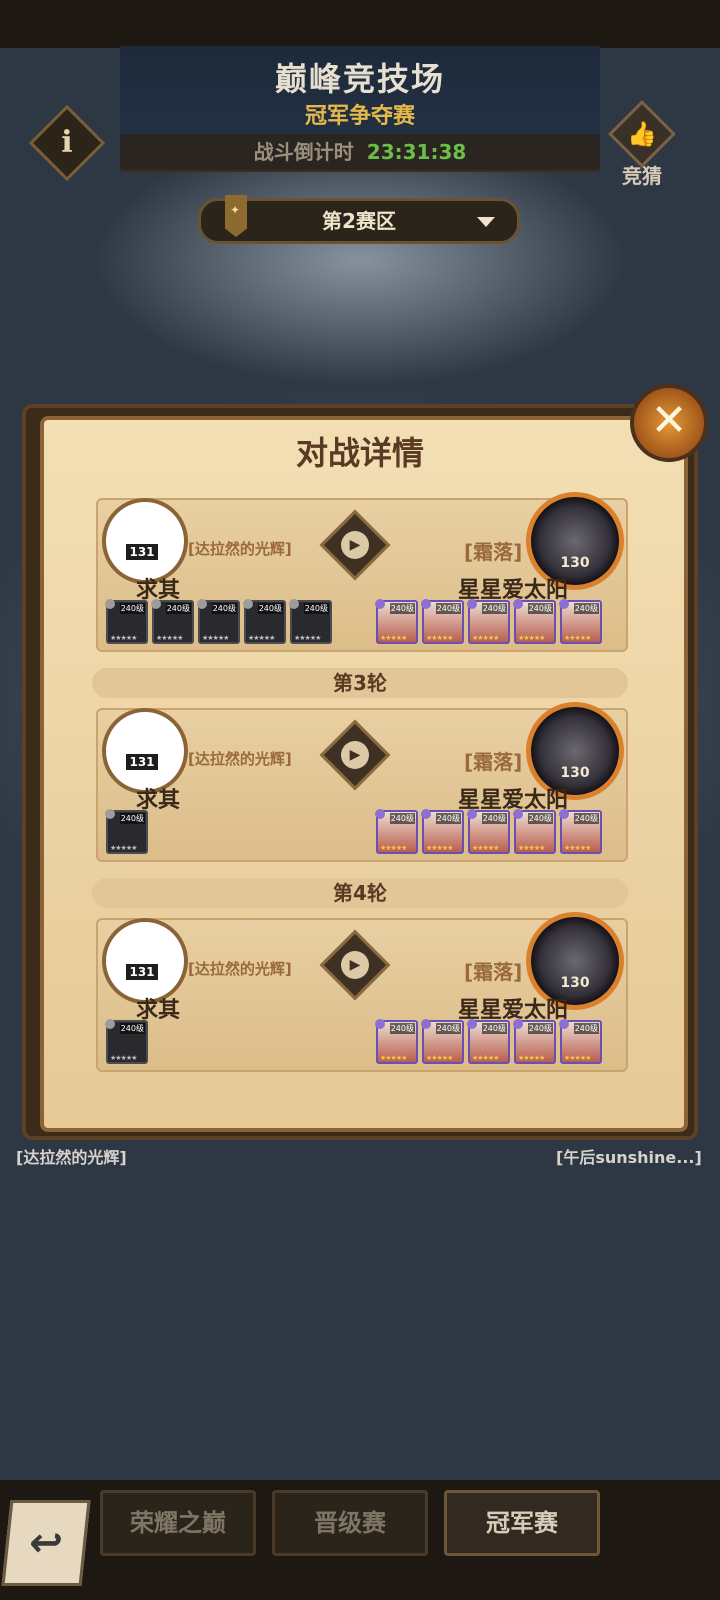  Describe the element at coordinates (303, 152) in the screenshot. I see `countdown-label: 战斗倒计时` at that location.